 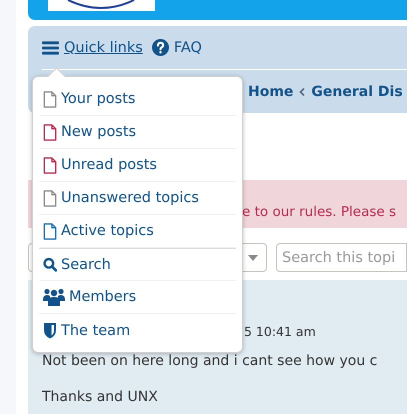 What do you see at coordinates (319, 212) in the screenshot?
I see `notice-text: e to our rules. Please s` at bounding box center [319, 212].